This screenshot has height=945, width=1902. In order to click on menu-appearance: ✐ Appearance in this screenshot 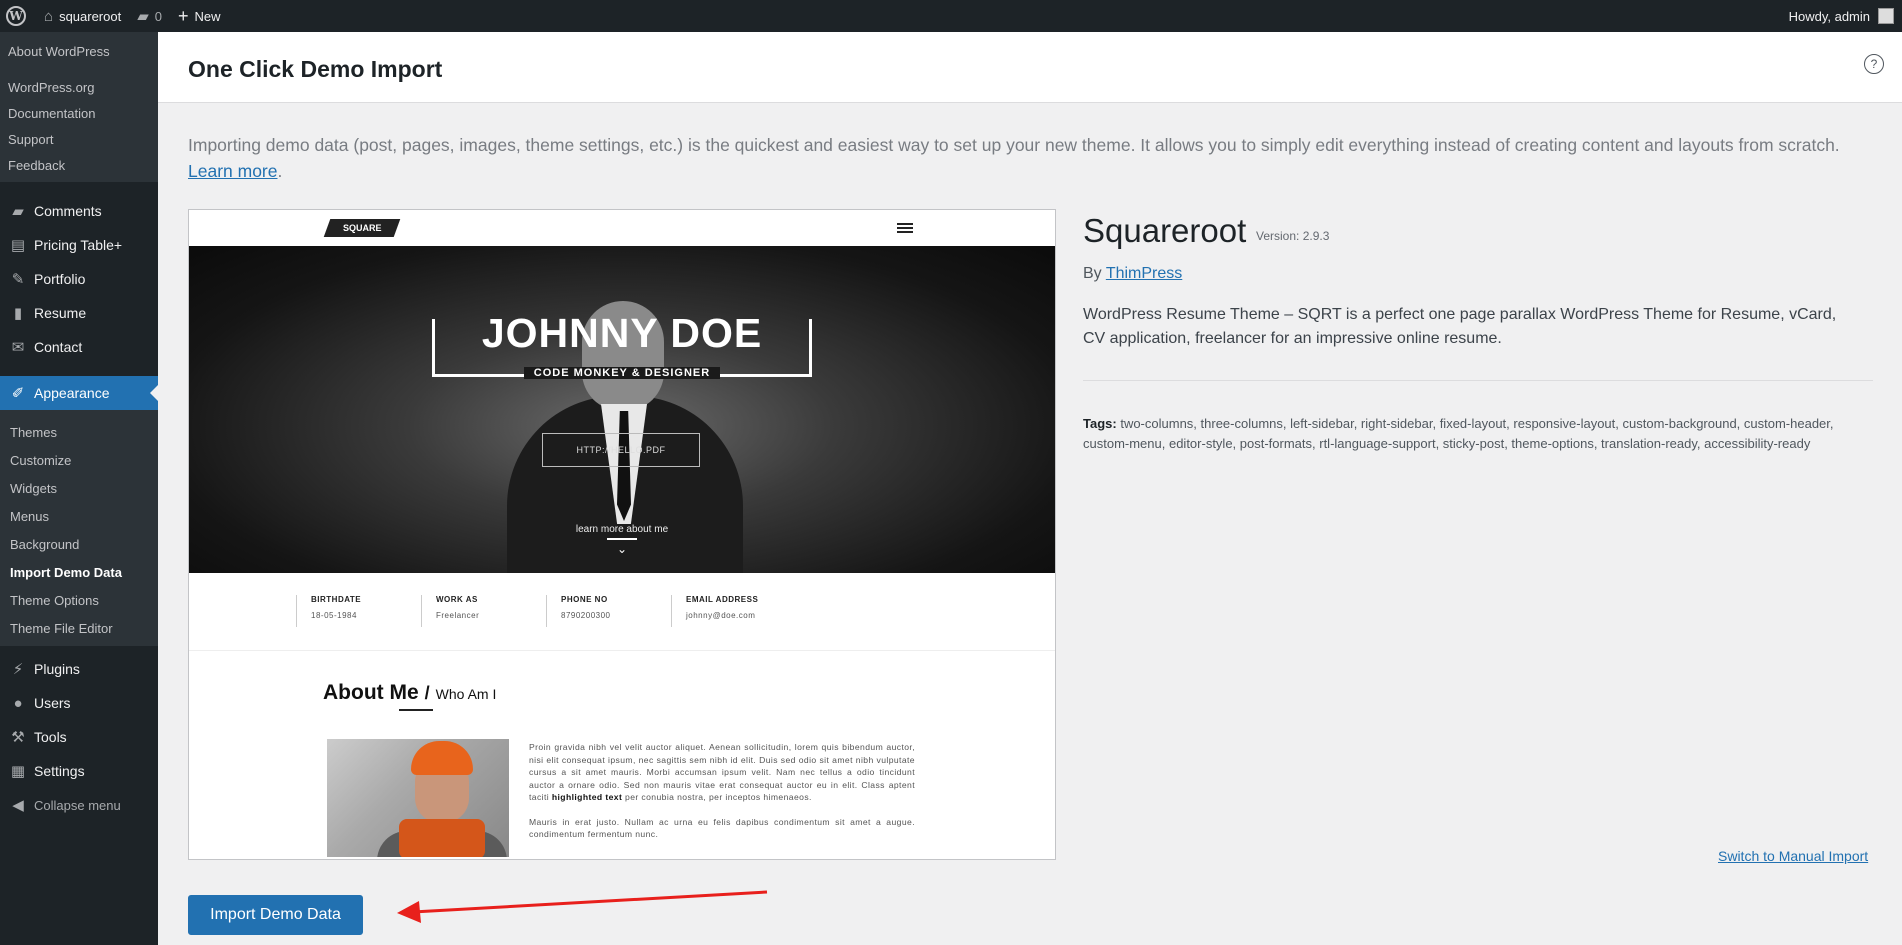, I will do `click(79, 393)`.